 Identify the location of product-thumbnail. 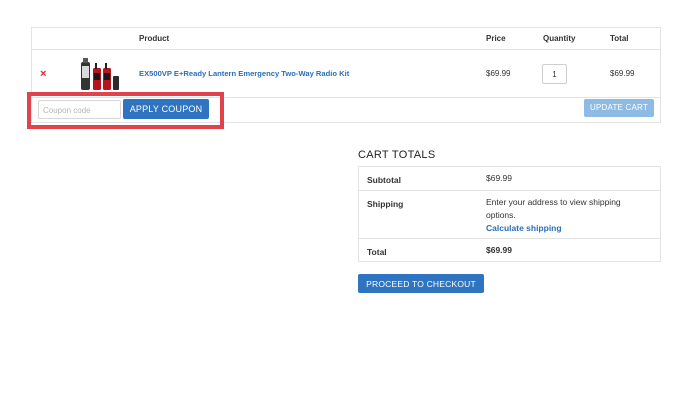
(100, 74).